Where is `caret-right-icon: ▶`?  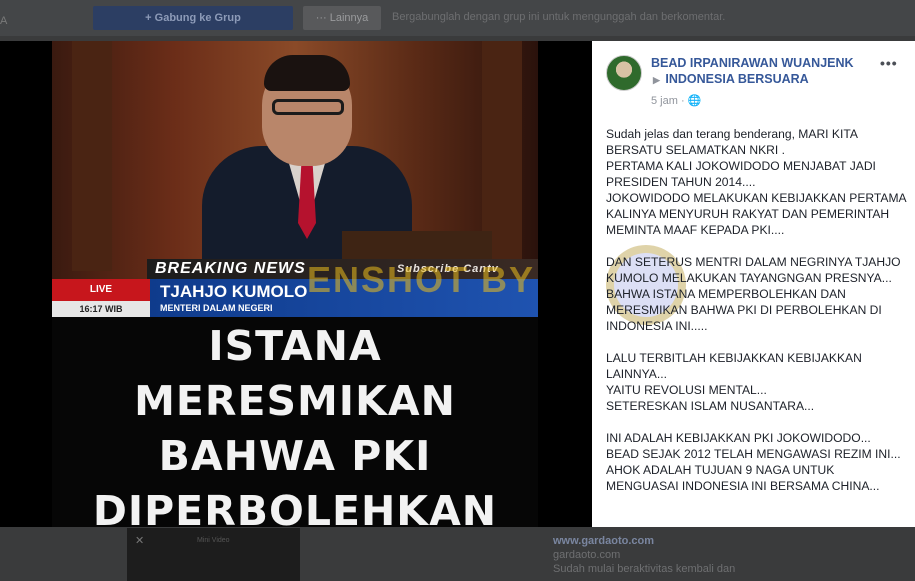 caret-right-icon: ▶ is located at coordinates (656, 80).